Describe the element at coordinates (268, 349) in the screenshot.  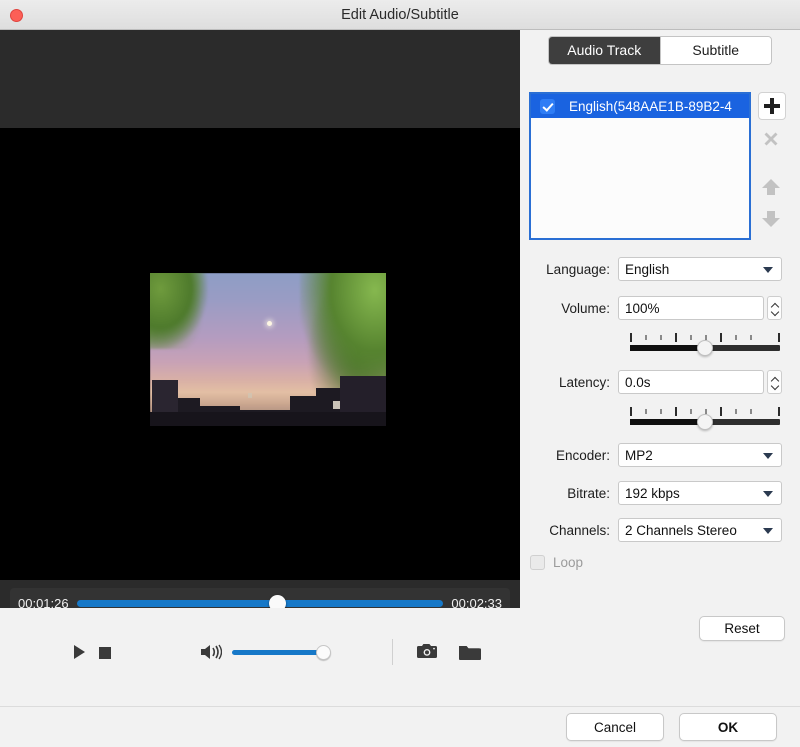
I see `video-preview-frame` at that location.